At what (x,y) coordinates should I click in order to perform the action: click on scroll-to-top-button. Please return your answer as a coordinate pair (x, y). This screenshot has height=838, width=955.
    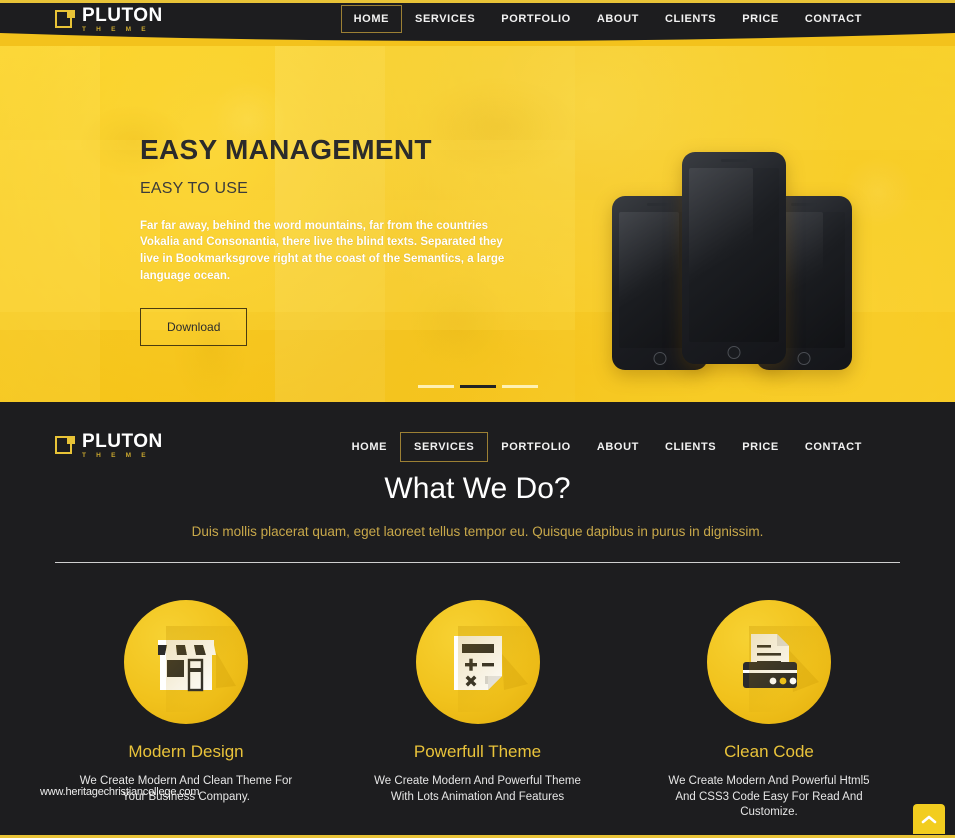
    Looking at the image, I should click on (929, 819).